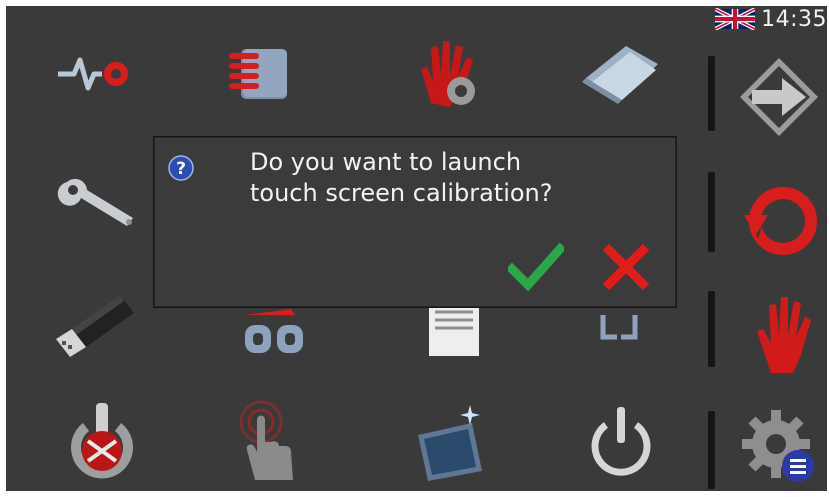  I want to click on bracket-button, so click(619, 327).